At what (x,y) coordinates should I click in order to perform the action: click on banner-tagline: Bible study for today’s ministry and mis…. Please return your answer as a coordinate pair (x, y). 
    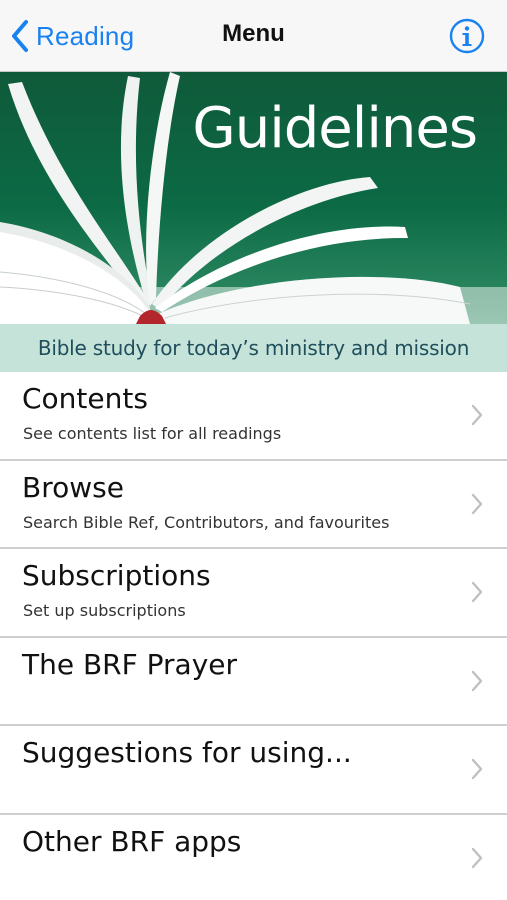
    Looking at the image, I should click on (253, 348).